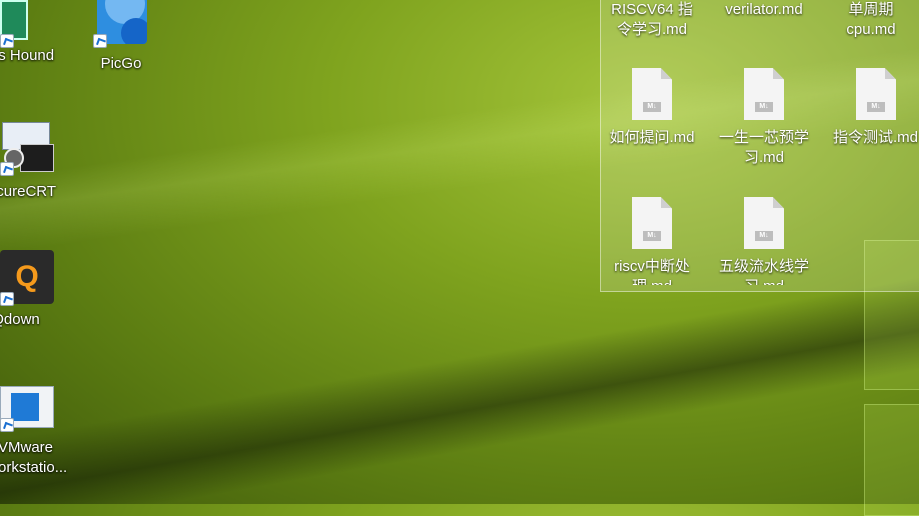 This screenshot has height=516, width=919. I want to click on file-label: 如何提问.md, so click(652, 137).